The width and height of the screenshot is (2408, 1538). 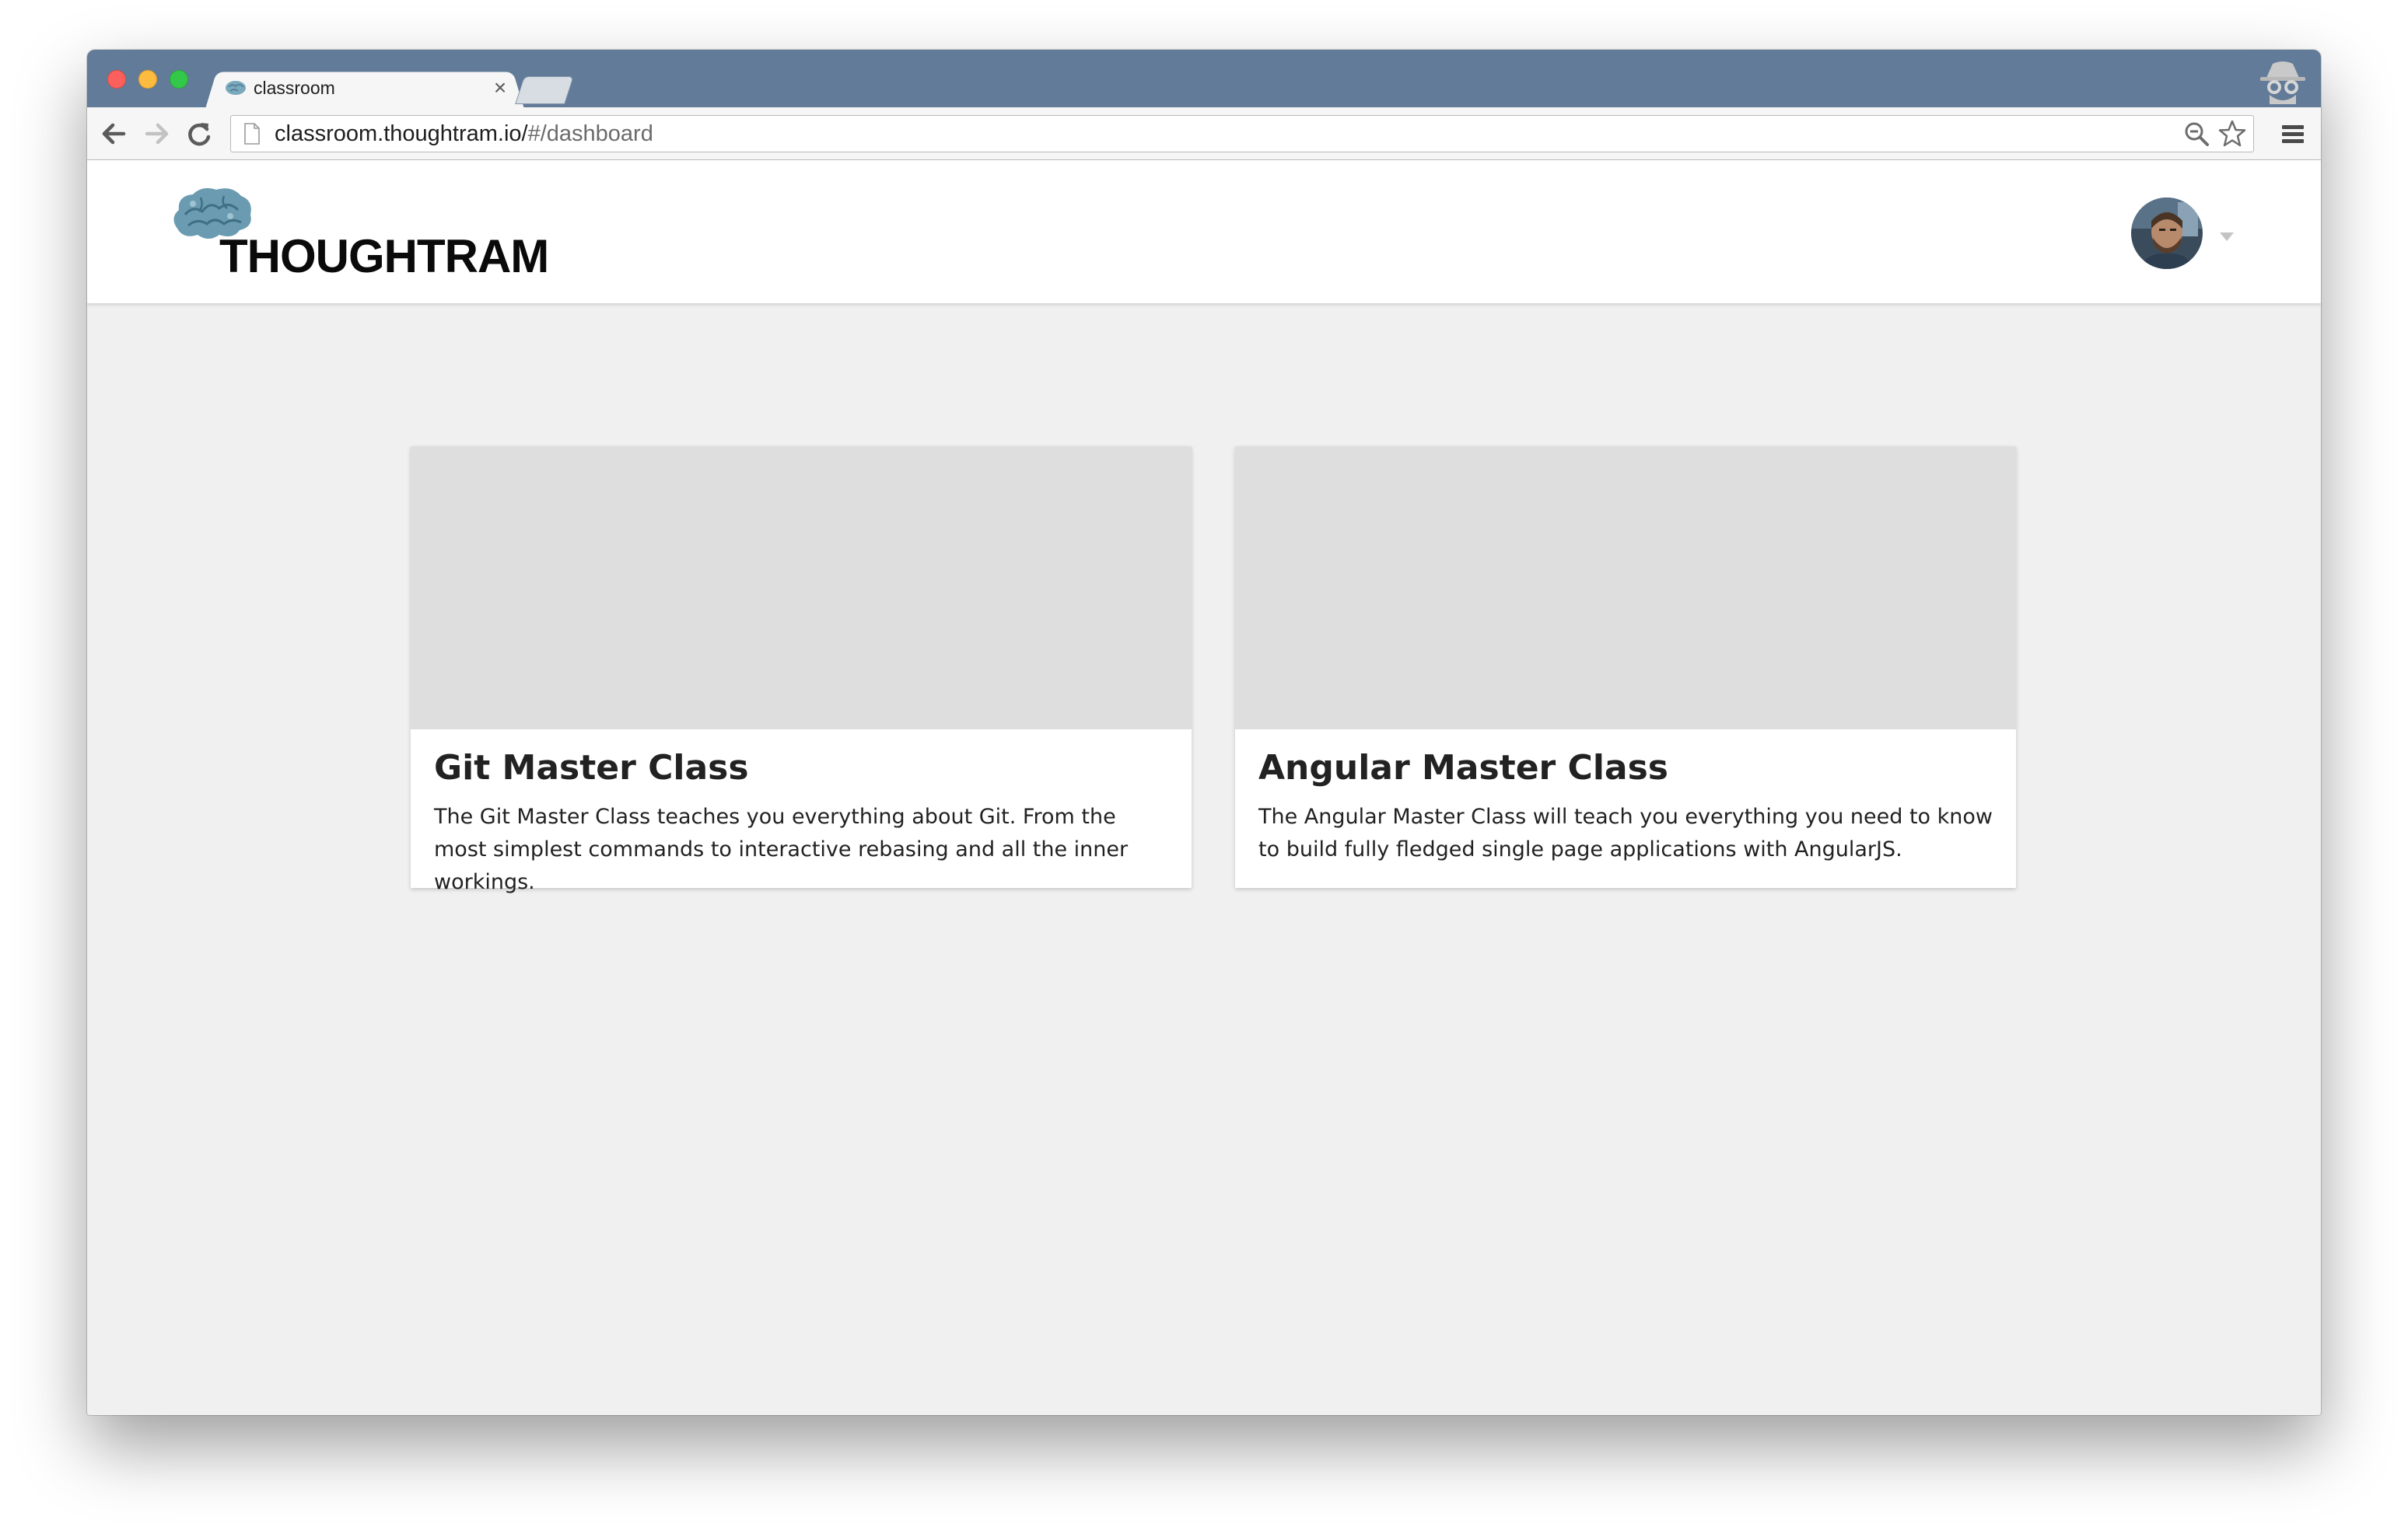 What do you see at coordinates (199, 133) in the screenshot?
I see `reload-icon` at bounding box center [199, 133].